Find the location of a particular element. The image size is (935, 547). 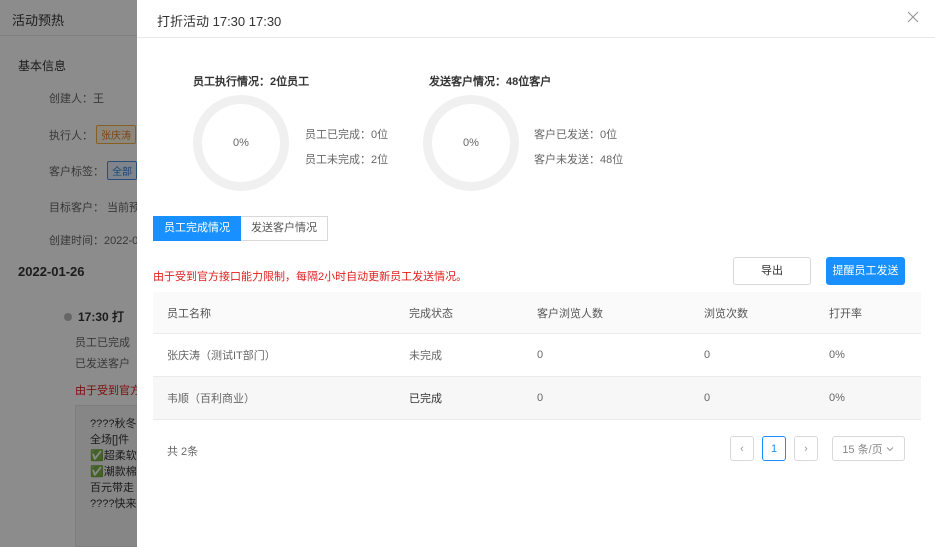

staff-percent: 0% is located at coordinates (241, 143).